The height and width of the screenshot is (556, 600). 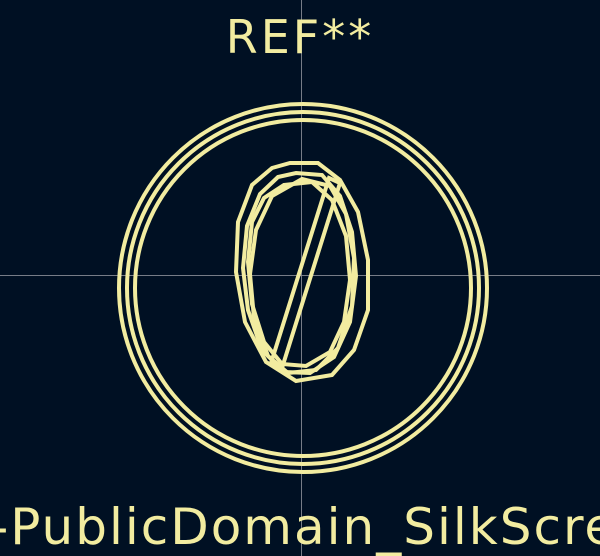 What do you see at coordinates (300, 37) in the screenshot?
I see `reference-designator: REF**` at bounding box center [300, 37].